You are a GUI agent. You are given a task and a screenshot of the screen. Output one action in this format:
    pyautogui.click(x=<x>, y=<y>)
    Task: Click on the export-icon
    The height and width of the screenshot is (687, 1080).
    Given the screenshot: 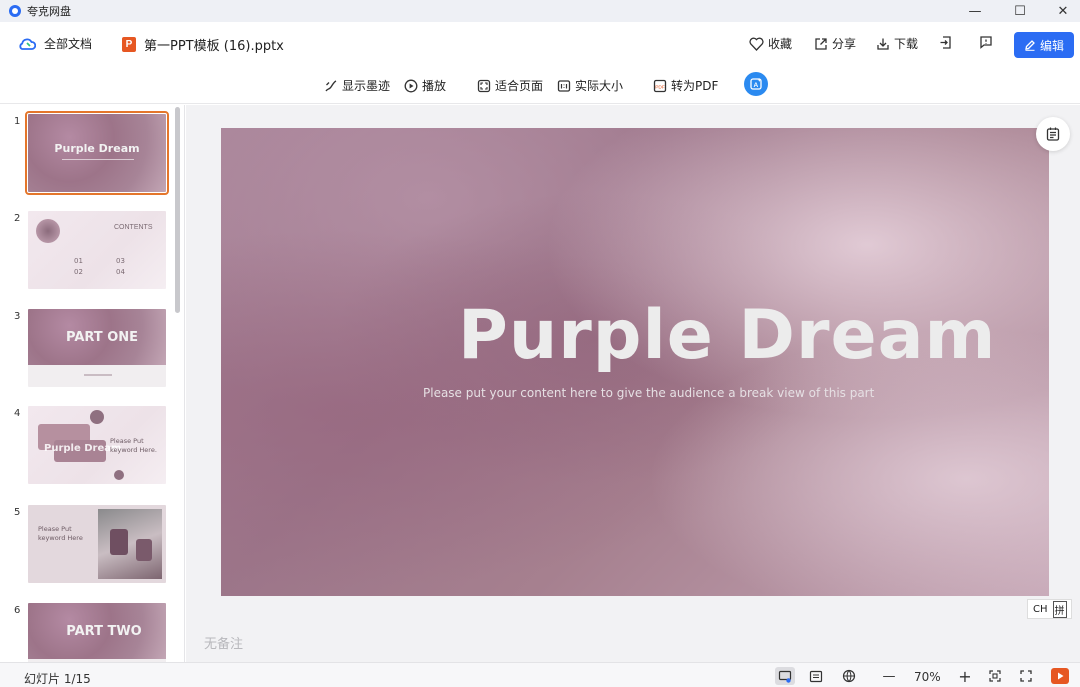 What is the action you would take?
    pyautogui.click(x=945, y=42)
    